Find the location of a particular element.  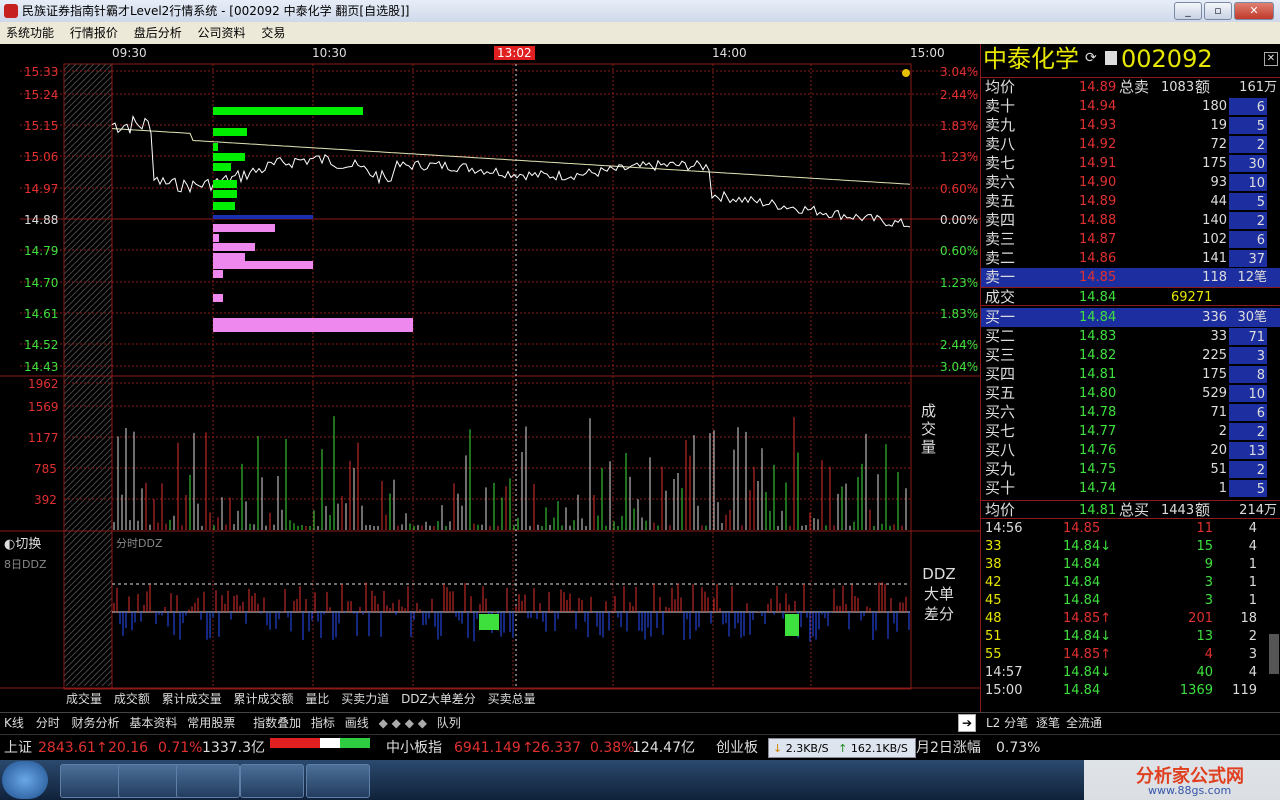

close-panel-icon: ✕ is located at coordinates (1271, 59).